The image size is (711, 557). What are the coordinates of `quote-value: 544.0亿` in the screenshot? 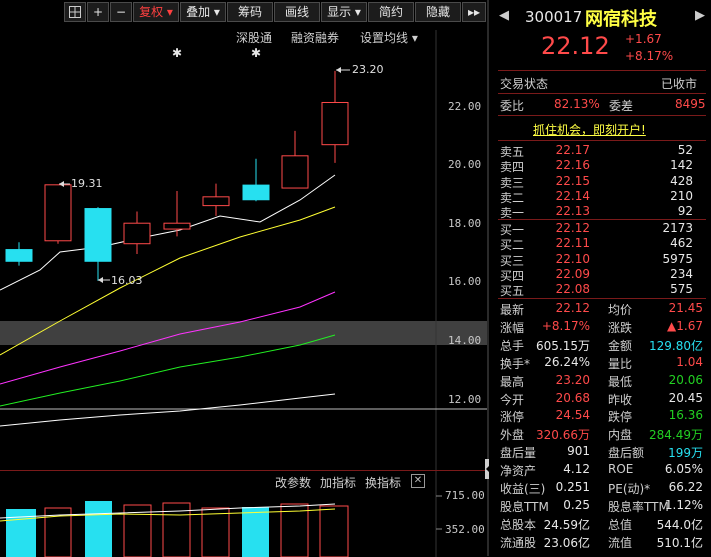 It's located at (679, 524).